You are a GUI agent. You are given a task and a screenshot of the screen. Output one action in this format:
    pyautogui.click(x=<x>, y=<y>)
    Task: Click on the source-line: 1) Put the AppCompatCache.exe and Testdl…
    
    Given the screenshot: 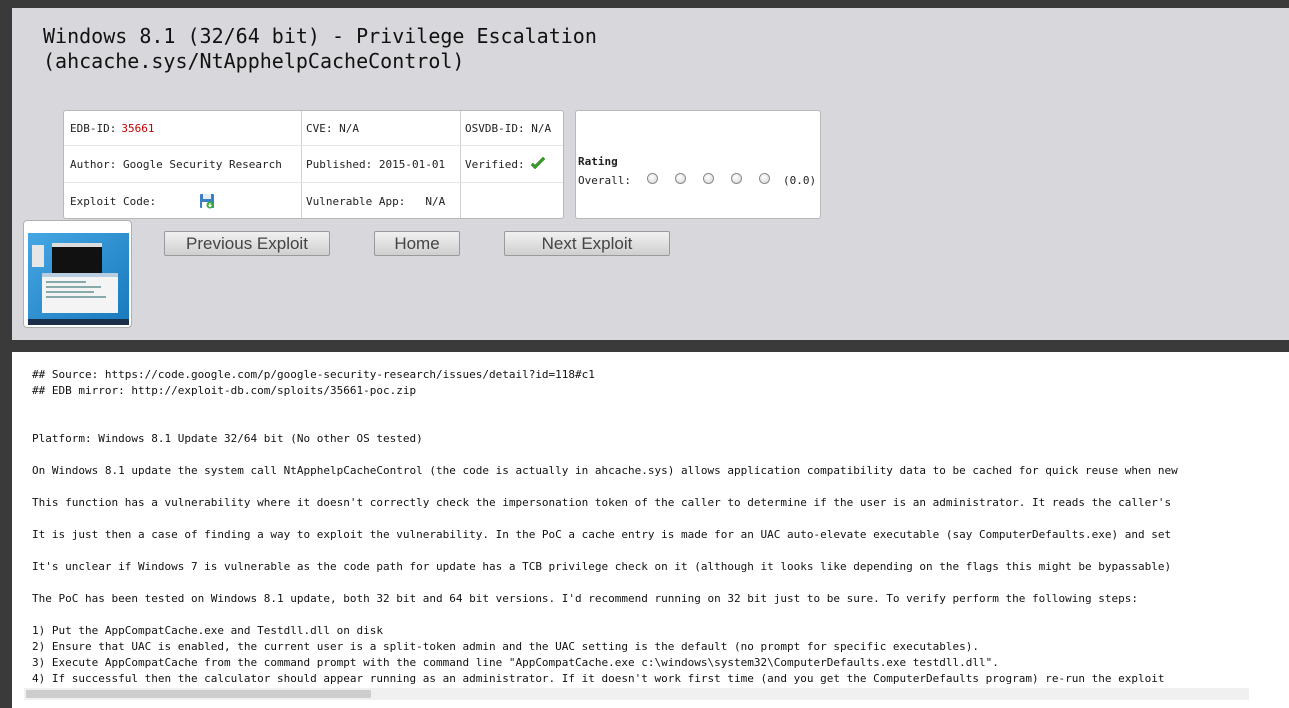 What is the action you would take?
    pyautogui.click(x=207, y=630)
    